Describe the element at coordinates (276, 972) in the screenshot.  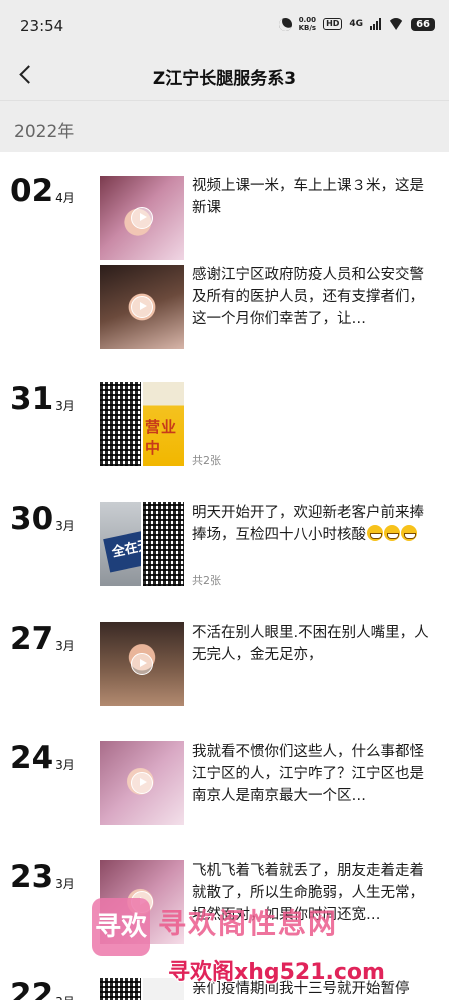
I see `watermark-url: 寻欢阁xhg521.com` at that location.